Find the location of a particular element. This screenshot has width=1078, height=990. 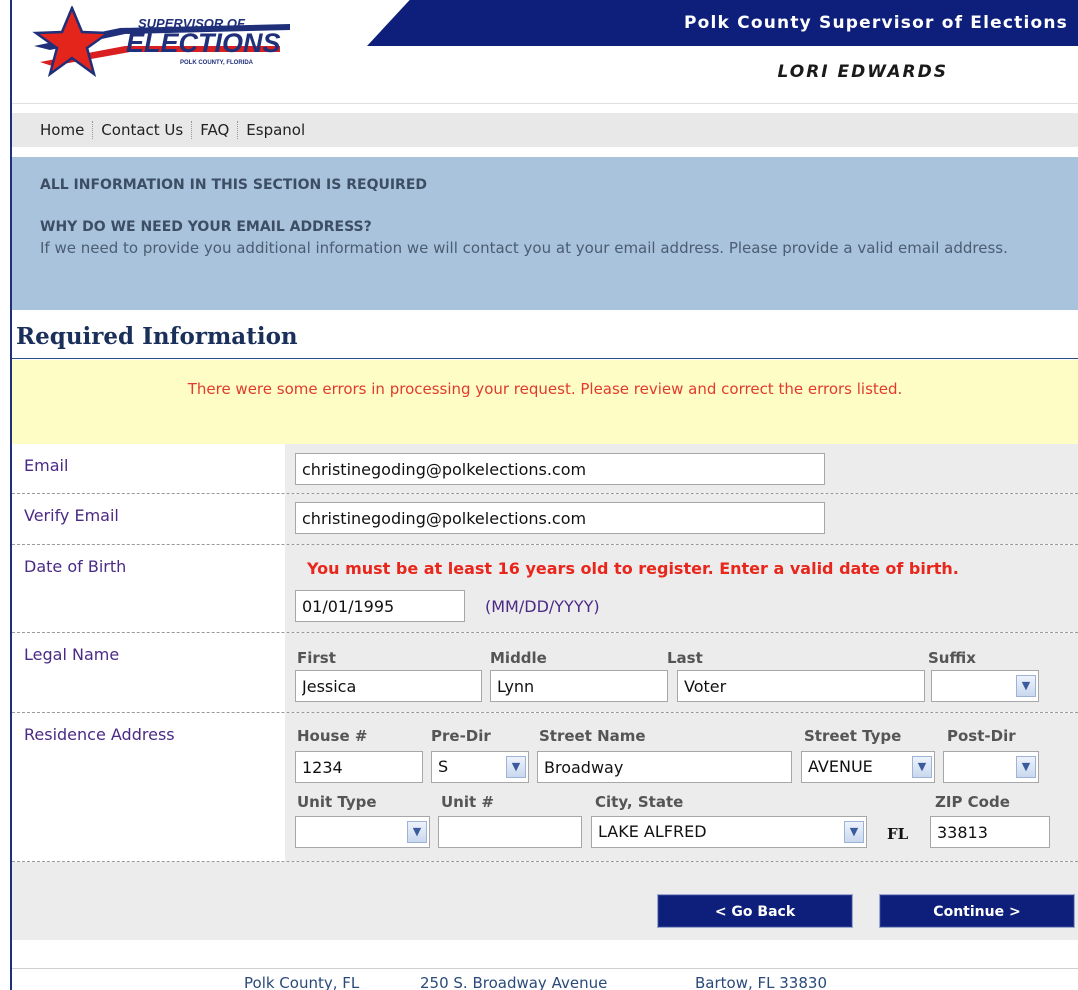

unit-number-input is located at coordinates (510, 832).